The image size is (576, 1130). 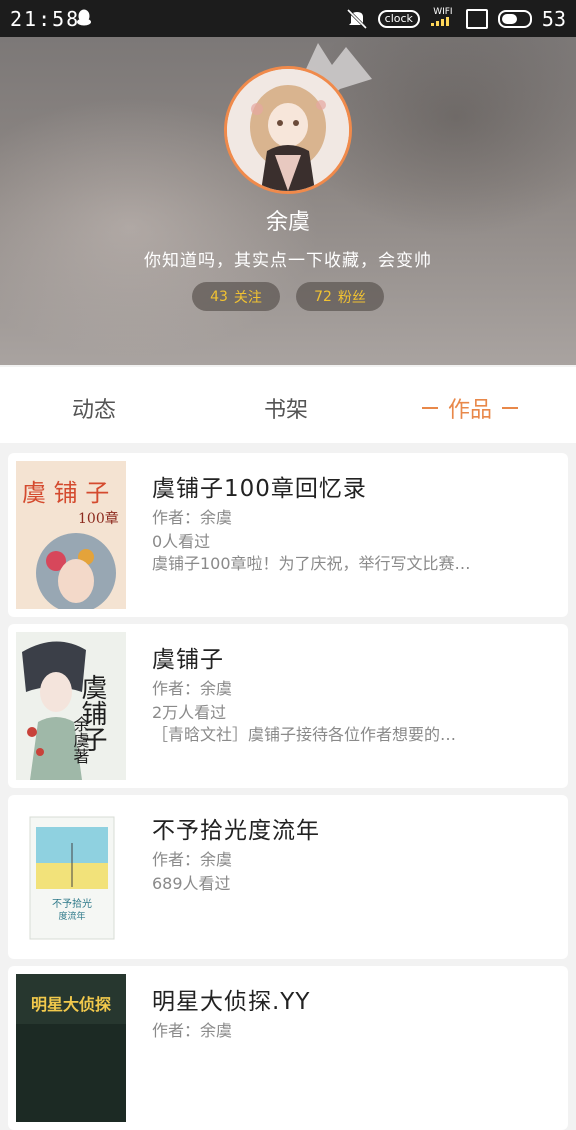 I want to click on battery-level: 53, so click(x=553, y=18).